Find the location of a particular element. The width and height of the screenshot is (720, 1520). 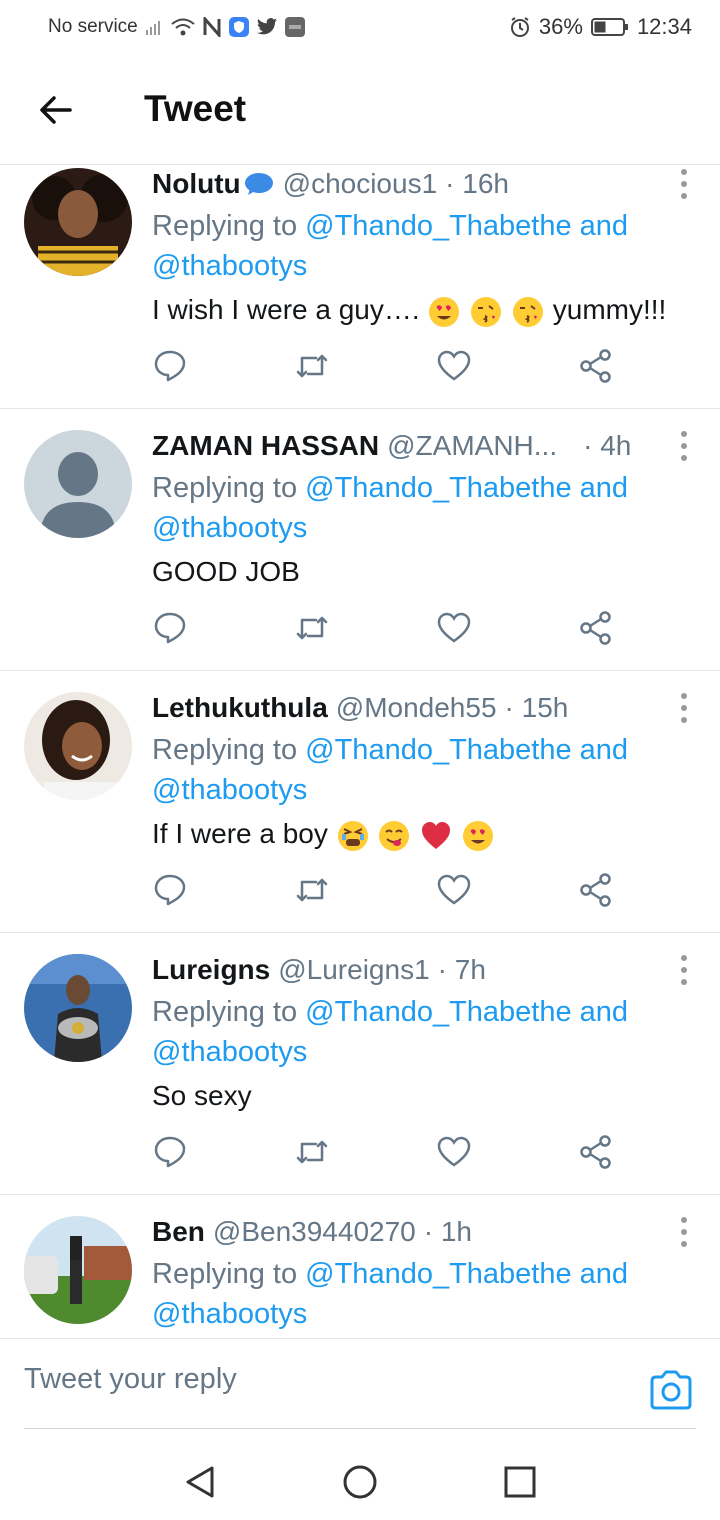

system-nav-bar is located at coordinates (360, 1480).